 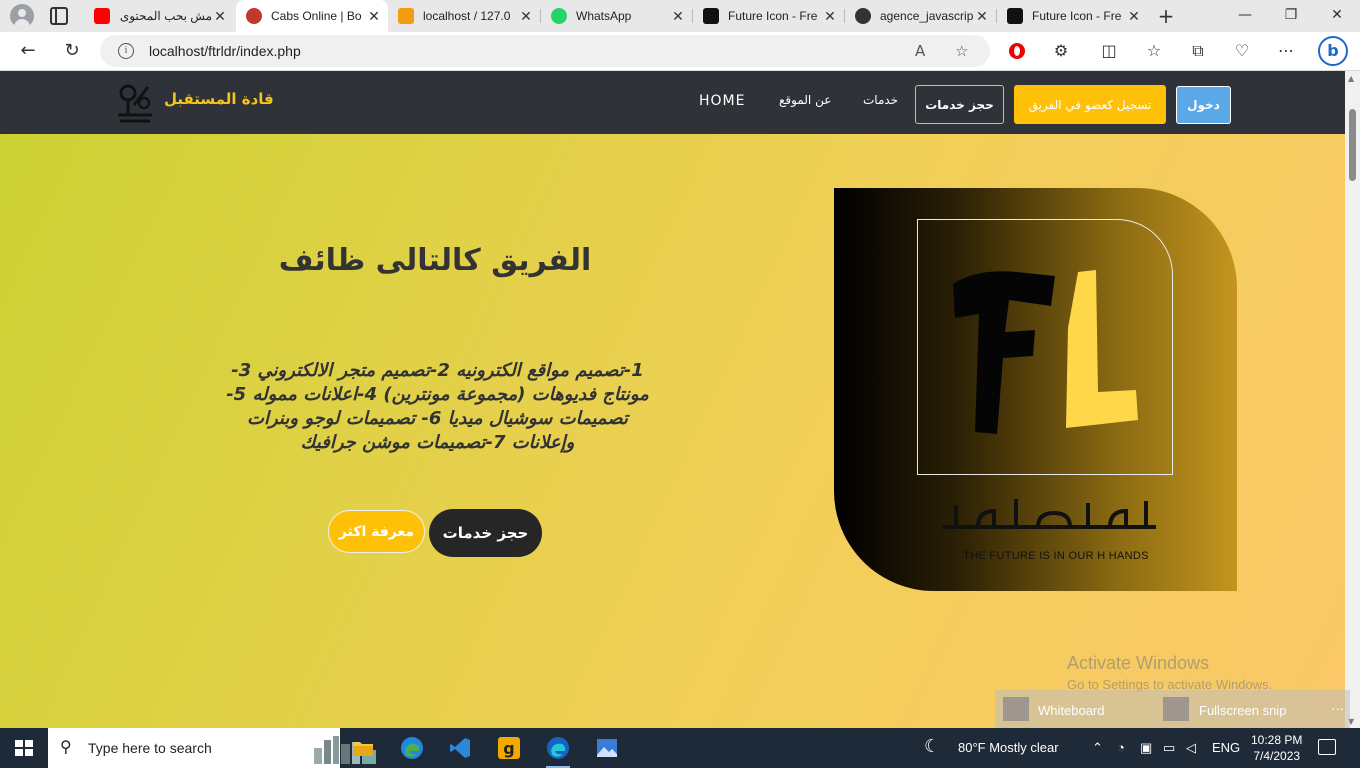 What do you see at coordinates (1245, 15) in the screenshot?
I see `minimize-icon: —` at bounding box center [1245, 15].